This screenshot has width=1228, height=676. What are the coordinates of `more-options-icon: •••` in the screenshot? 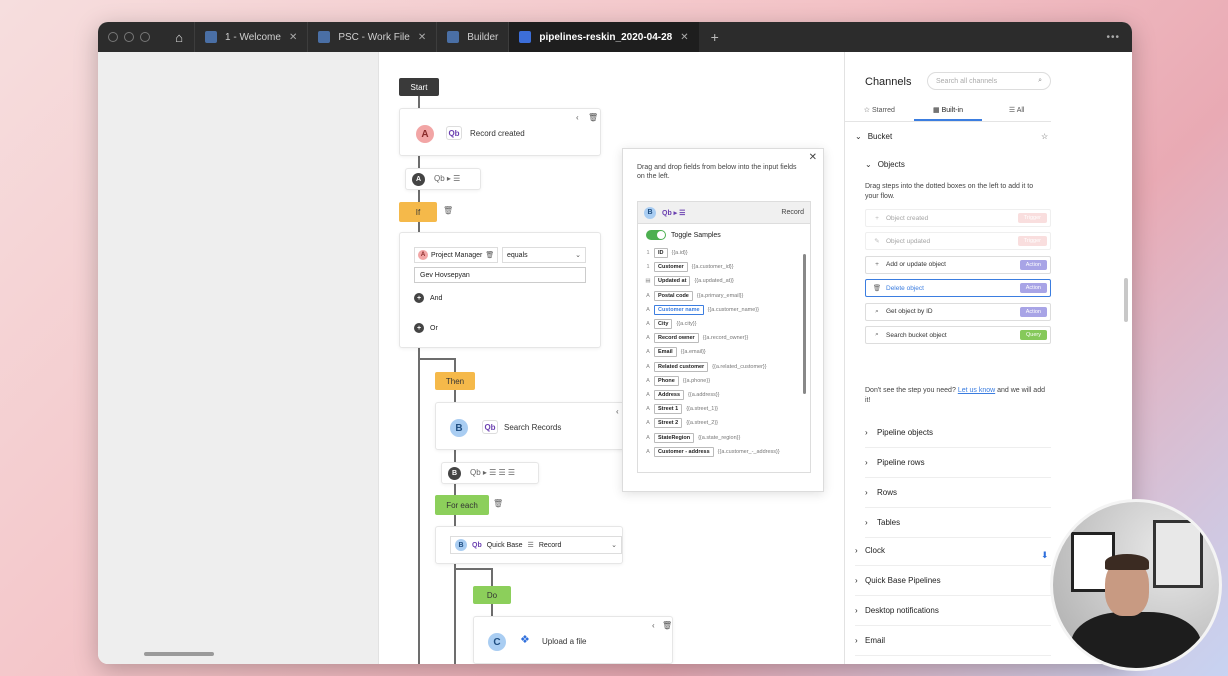 It's located at (1113, 37).